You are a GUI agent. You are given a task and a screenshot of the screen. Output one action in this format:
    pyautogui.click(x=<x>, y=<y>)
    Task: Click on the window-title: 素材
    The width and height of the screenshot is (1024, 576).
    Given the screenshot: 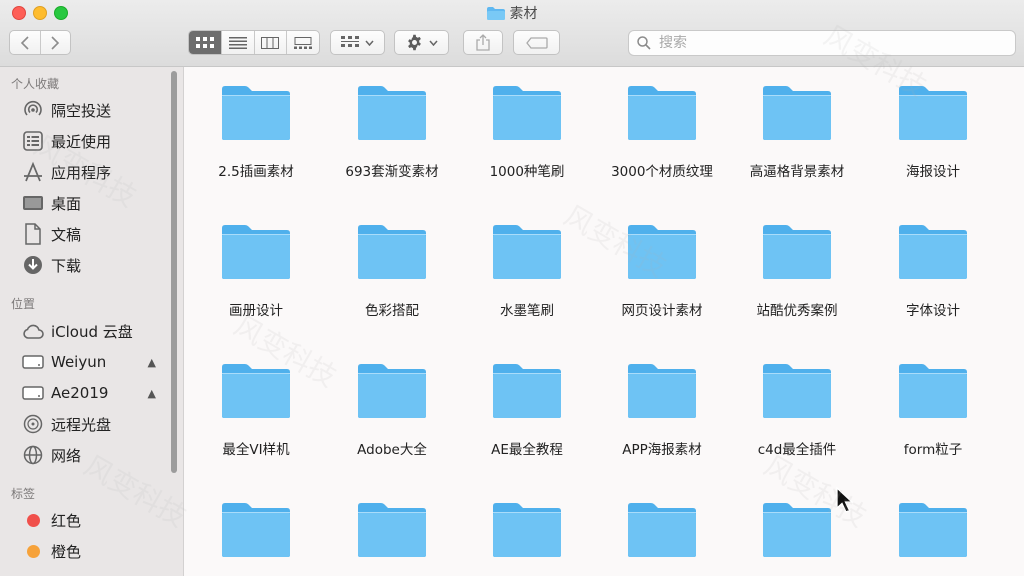 What is the action you would take?
    pyautogui.click(x=512, y=13)
    